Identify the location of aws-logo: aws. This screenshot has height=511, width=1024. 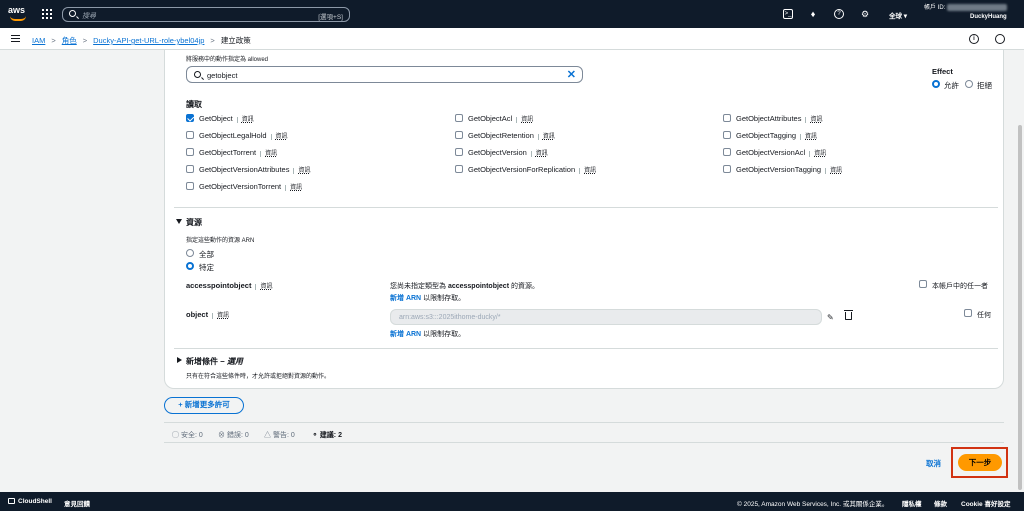
(19, 14).